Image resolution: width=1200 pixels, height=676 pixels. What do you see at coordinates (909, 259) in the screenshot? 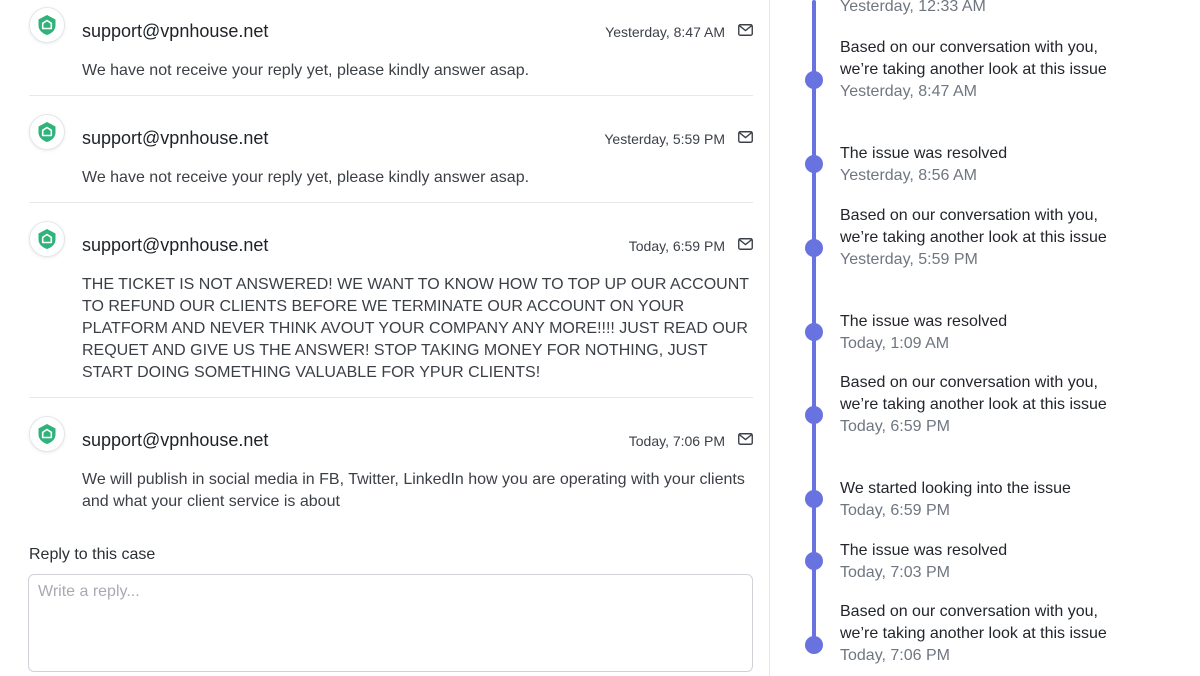
I see `timeline-timestamp: Yesterday, 5:59 PM` at bounding box center [909, 259].